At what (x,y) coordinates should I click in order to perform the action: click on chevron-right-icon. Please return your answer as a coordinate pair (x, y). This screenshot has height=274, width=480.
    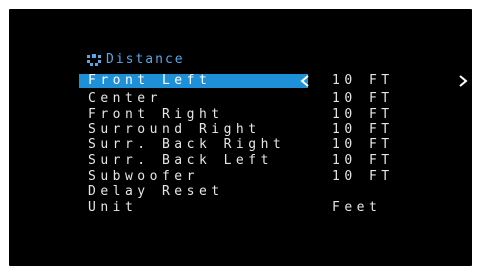
    Looking at the image, I should click on (463, 81).